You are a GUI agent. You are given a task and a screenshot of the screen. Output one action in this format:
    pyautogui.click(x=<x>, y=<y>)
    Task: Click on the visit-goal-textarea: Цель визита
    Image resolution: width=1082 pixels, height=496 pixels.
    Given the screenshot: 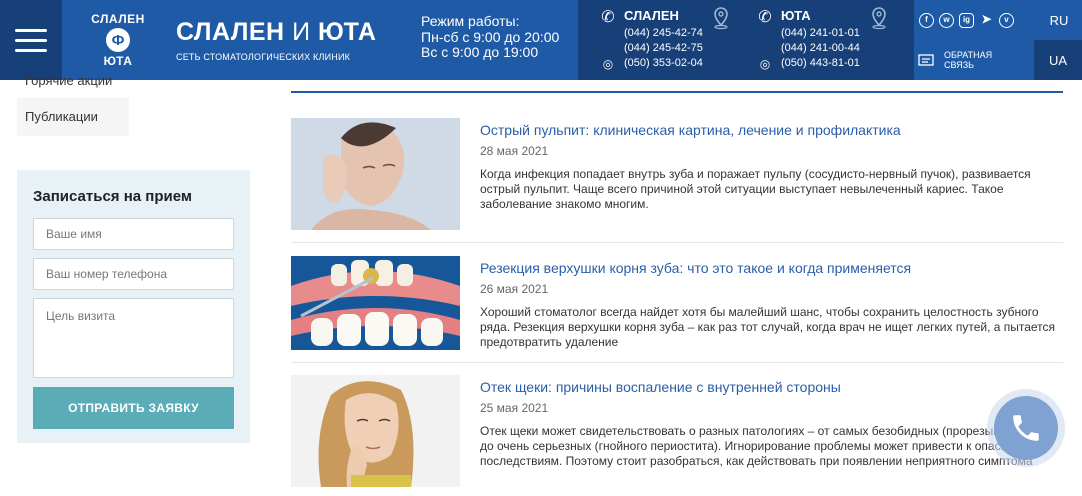 What is the action you would take?
    pyautogui.click(x=133, y=338)
    